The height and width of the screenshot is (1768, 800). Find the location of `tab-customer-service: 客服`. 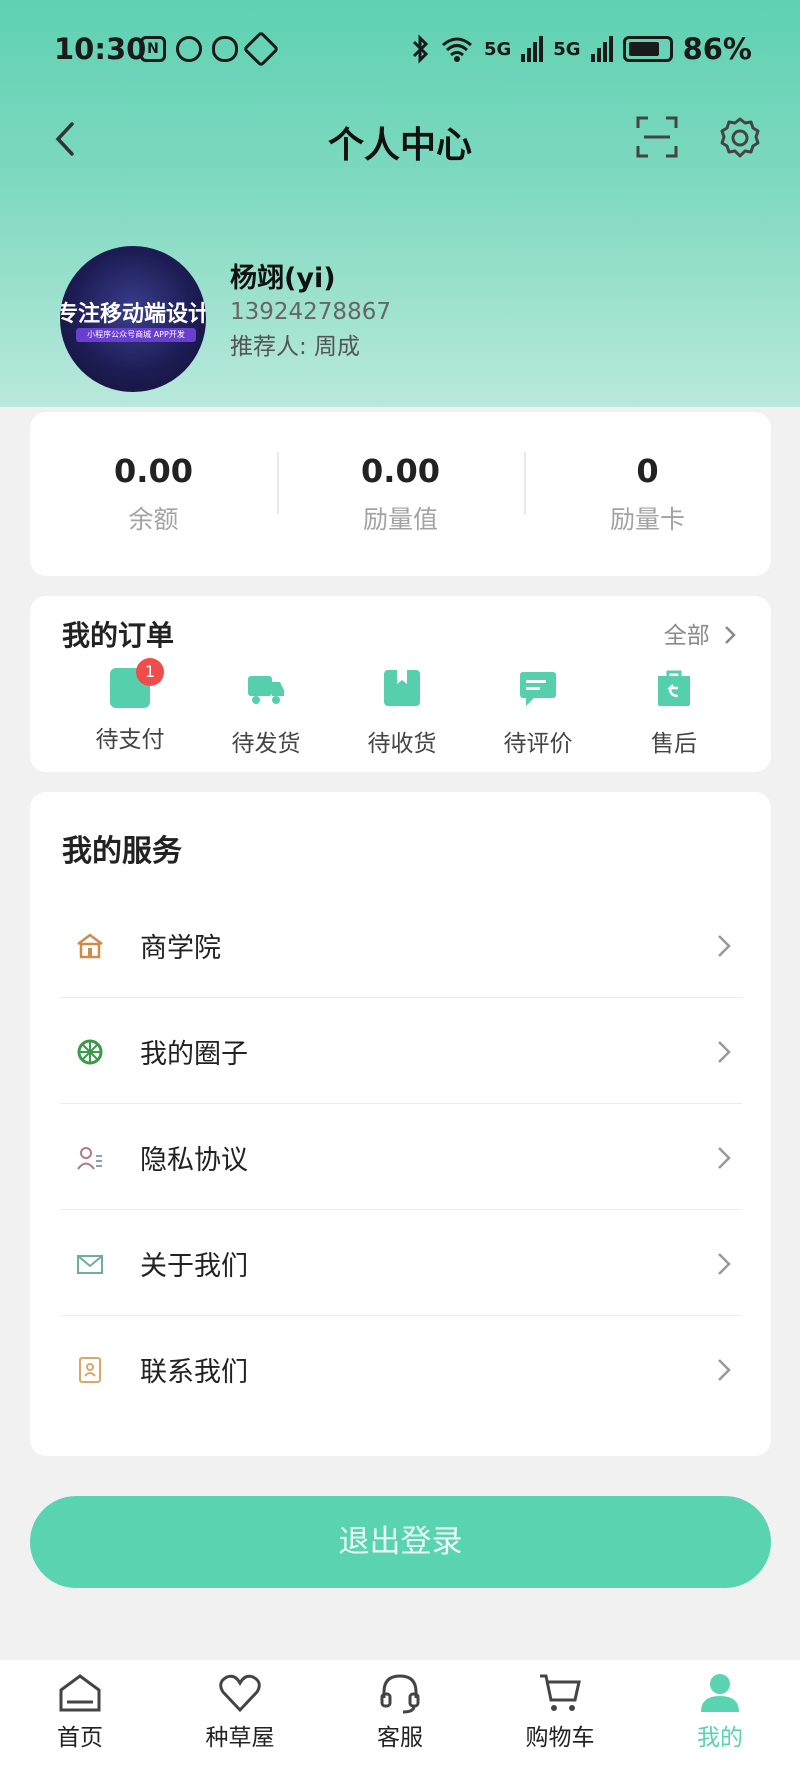

tab-customer-service: 客服 is located at coordinates (400, 1714).